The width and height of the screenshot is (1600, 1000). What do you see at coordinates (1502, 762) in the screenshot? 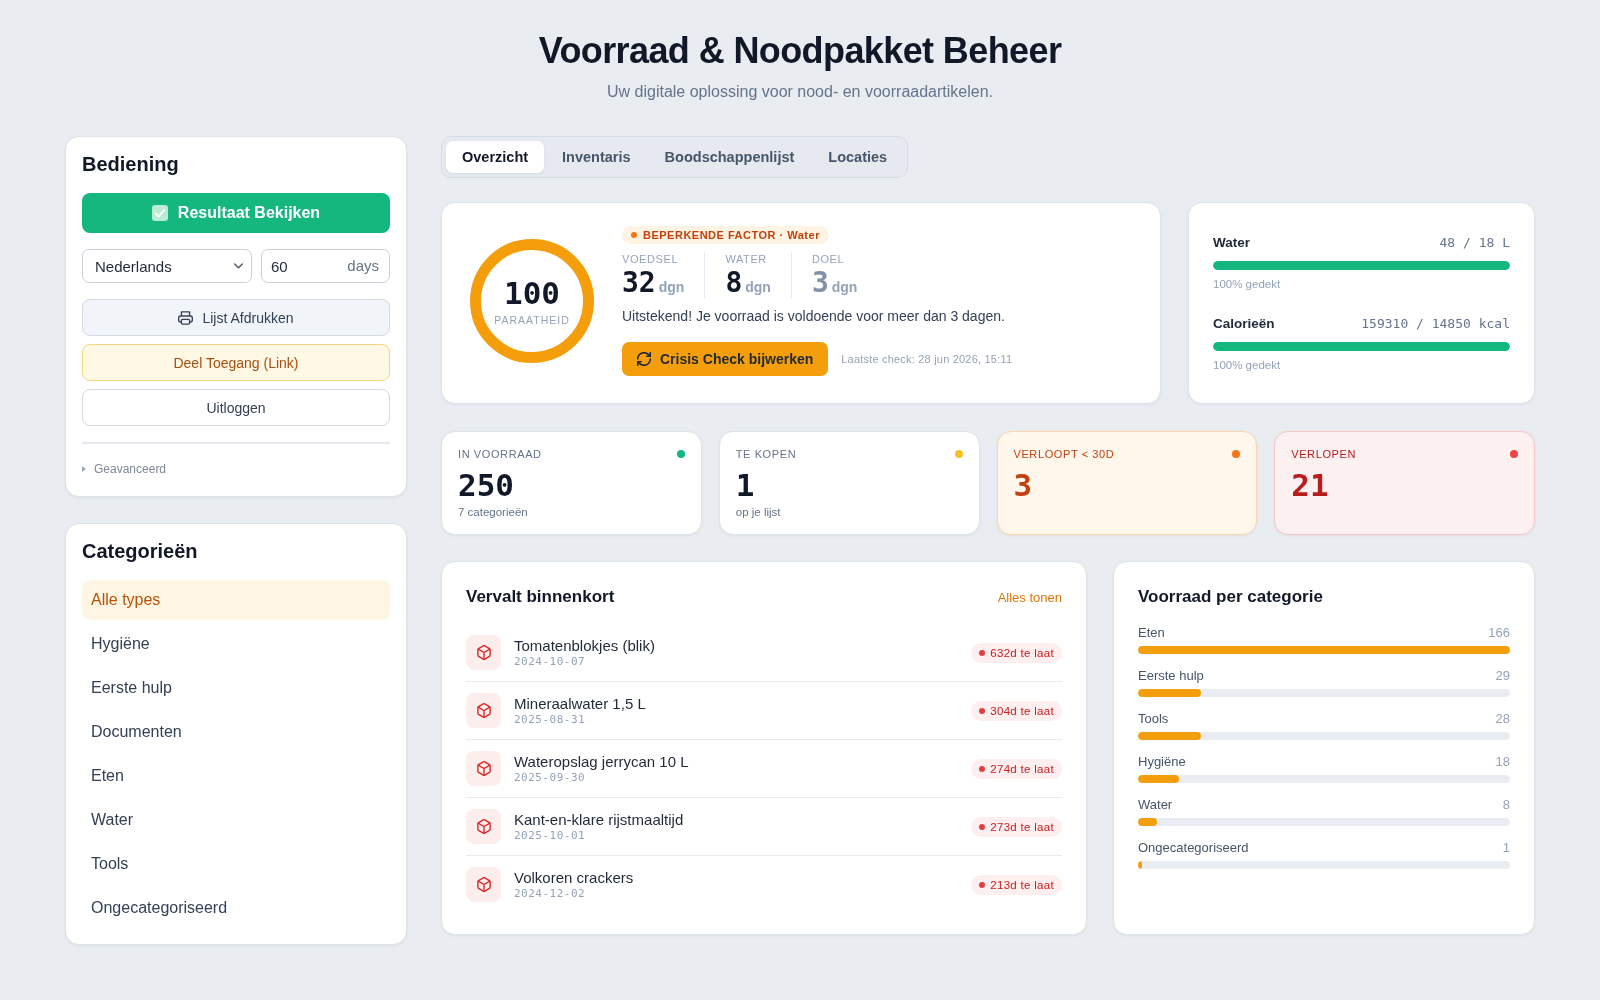
I see `category-count: 18` at bounding box center [1502, 762].